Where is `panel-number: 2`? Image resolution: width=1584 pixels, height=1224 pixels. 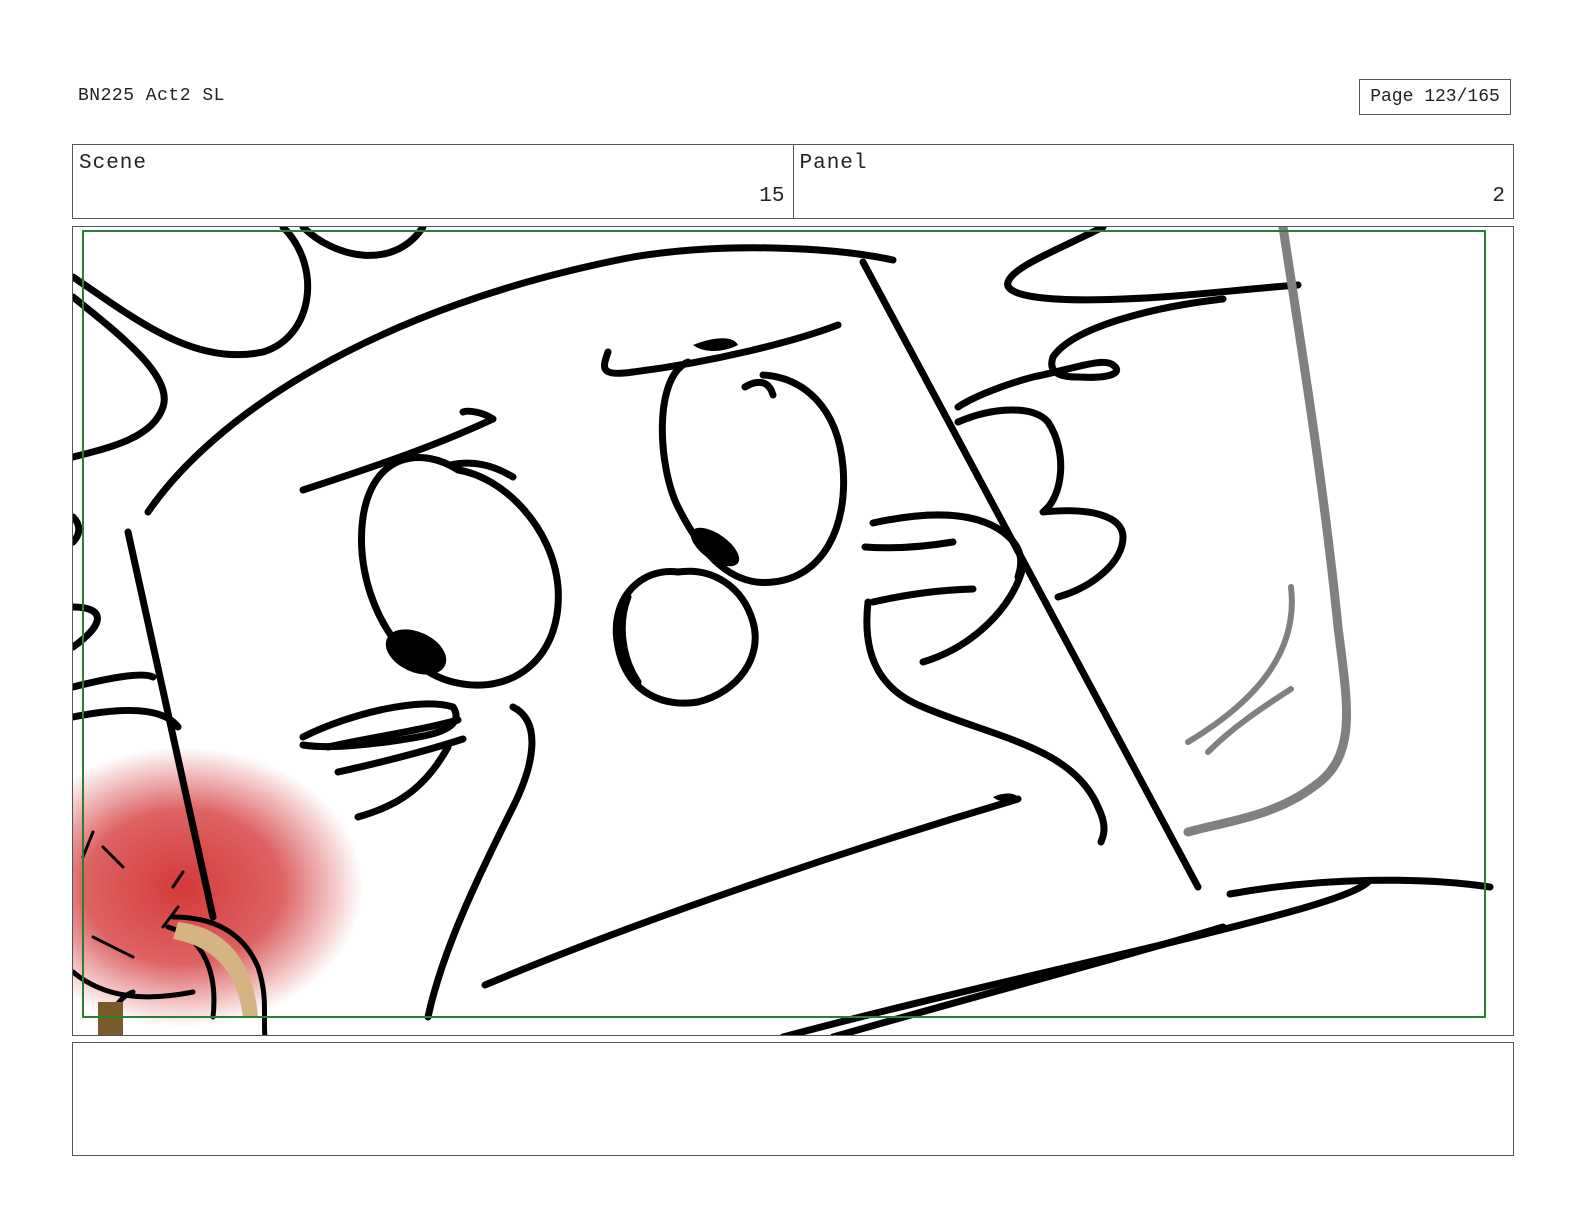 panel-number: 2 is located at coordinates (1498, 196).